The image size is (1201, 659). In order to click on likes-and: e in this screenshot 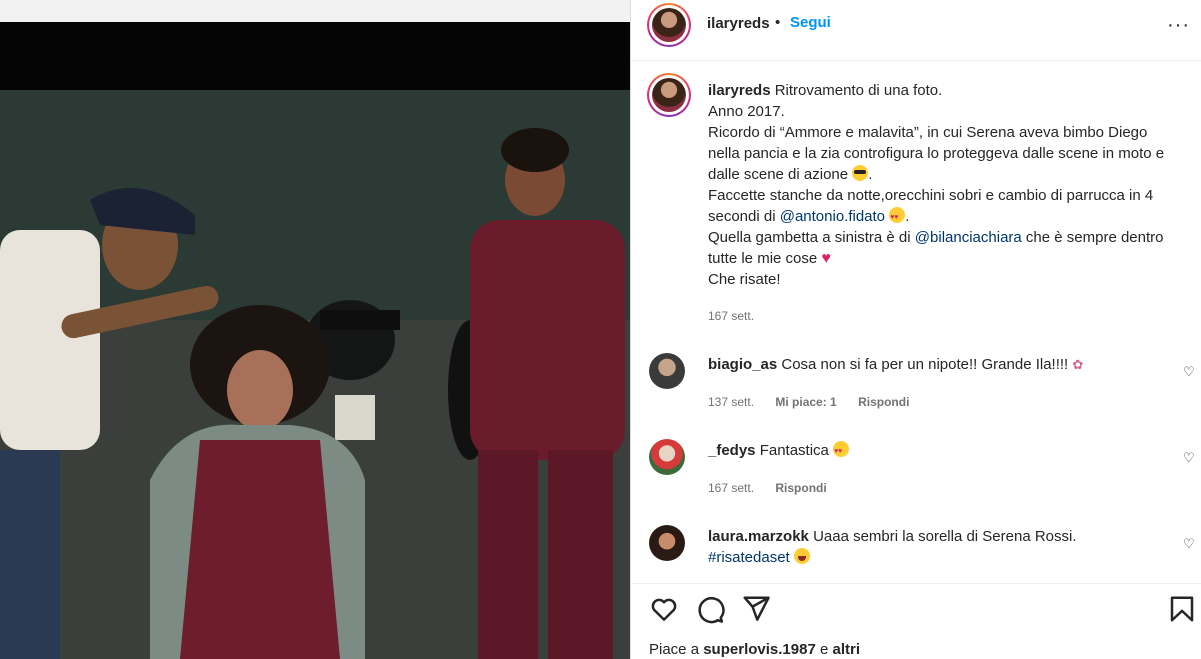, I will do `click(824, 649)`.